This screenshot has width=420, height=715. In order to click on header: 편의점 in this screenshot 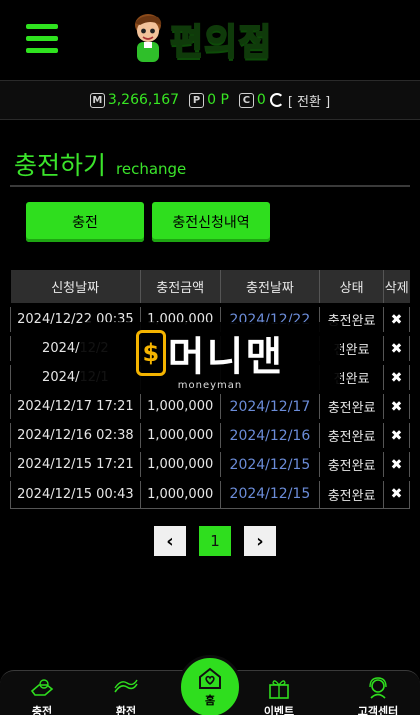, I will do `click(210, 40)`.